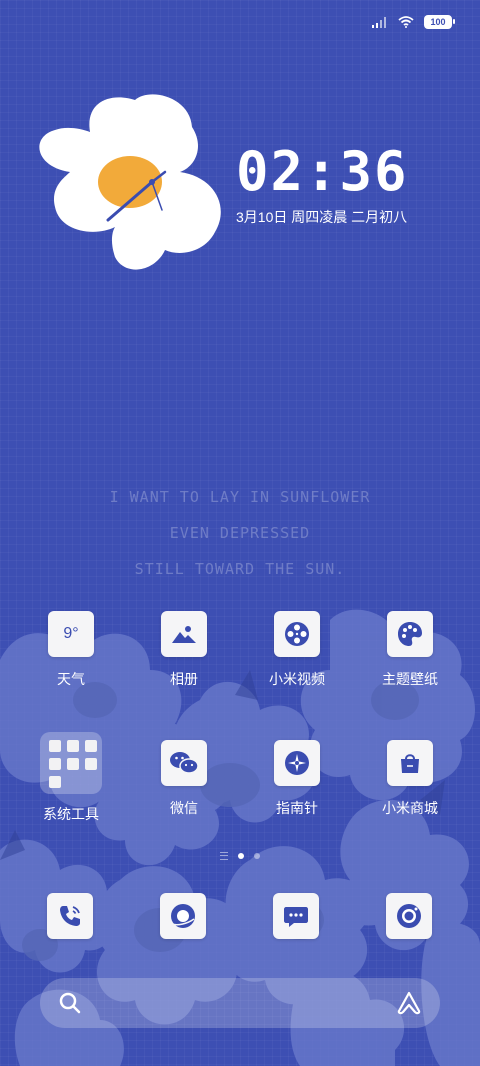 Image resolution: width=480 pixels, height=1066 pixels. I want to click on signal-icon, so click(379, 22).